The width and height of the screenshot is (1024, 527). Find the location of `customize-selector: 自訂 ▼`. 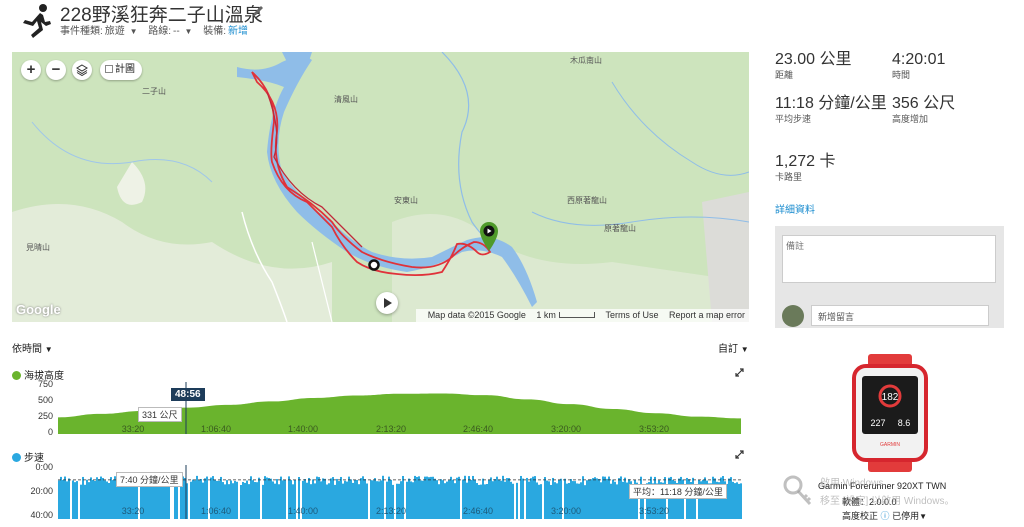

customize-selector: 自訂 ▼ is located at coordinates (733, 347).